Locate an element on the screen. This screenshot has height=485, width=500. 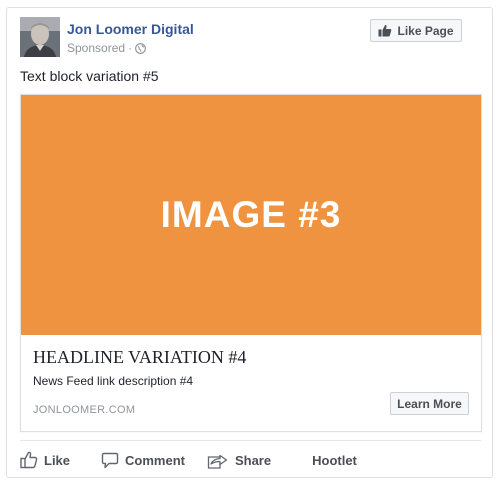
comment-action-button: Comment is located at coordinates (143, 460).